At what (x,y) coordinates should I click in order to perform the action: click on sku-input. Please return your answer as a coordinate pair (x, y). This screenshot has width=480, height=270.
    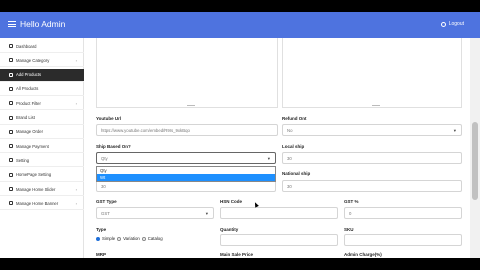
    Looking at the image, I should click on (403, 240).